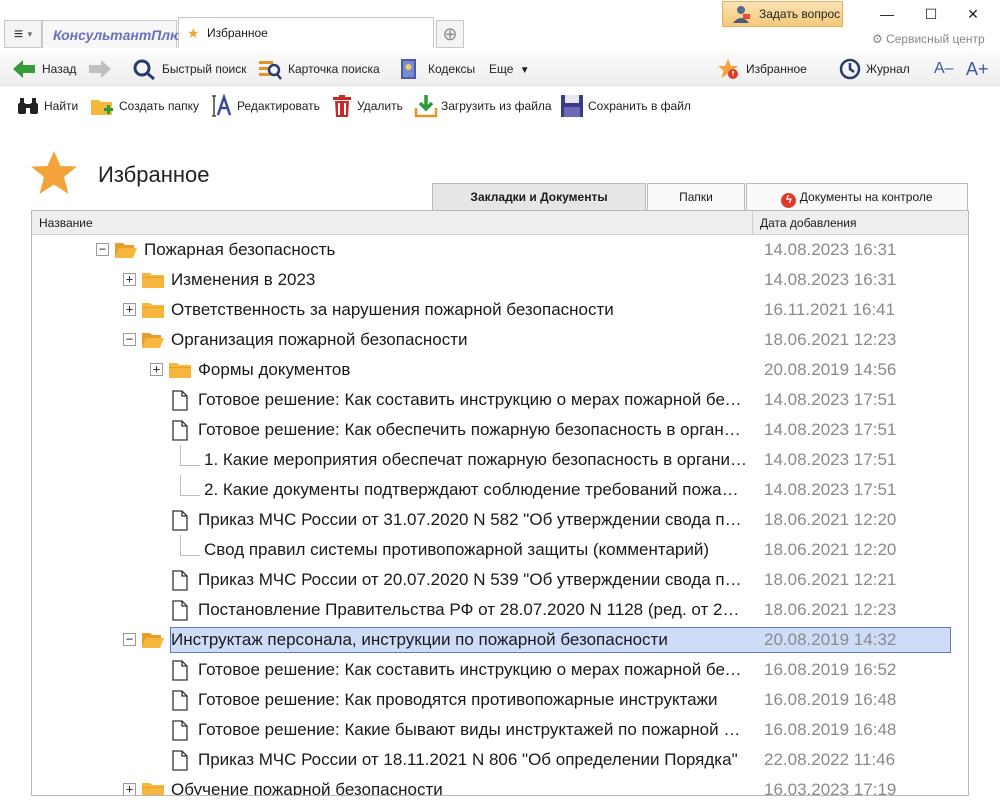 The height and width of the screenshot is (800, 1000). I want to click on codes-button: Кодексы, so click(436, 69).